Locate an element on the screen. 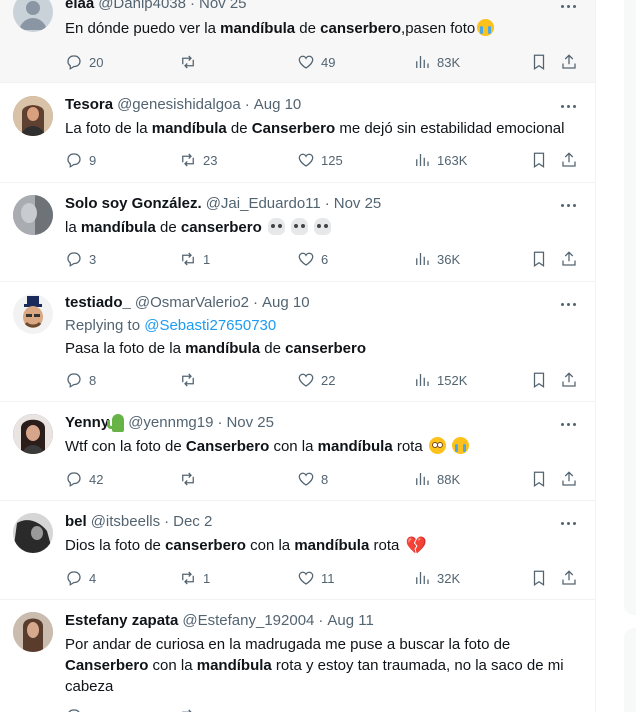  like-button: 125 is located at coordinates (320, 160).